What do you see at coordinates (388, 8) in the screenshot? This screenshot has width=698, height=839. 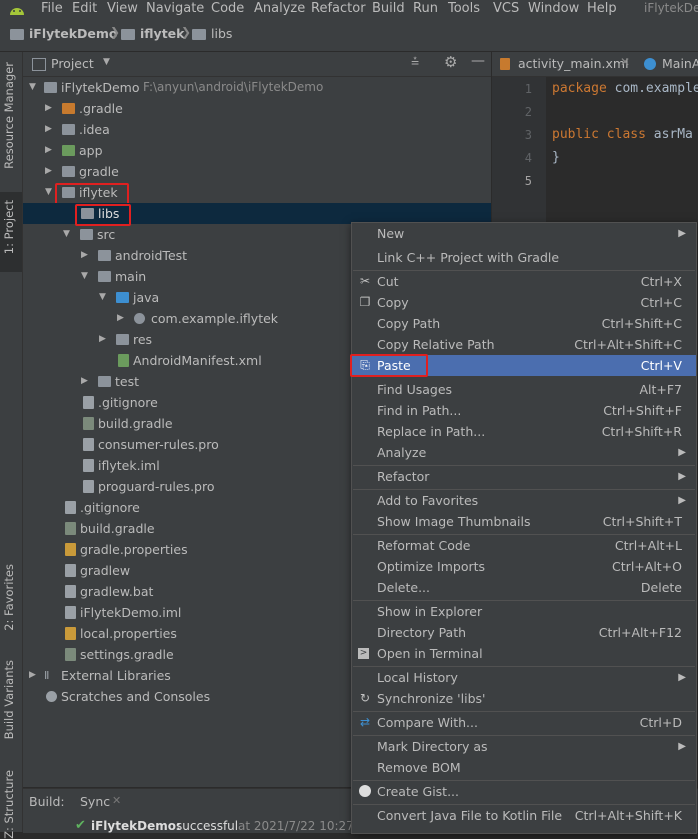 I see `menu-build: Build` at bounding box center [388, 8].